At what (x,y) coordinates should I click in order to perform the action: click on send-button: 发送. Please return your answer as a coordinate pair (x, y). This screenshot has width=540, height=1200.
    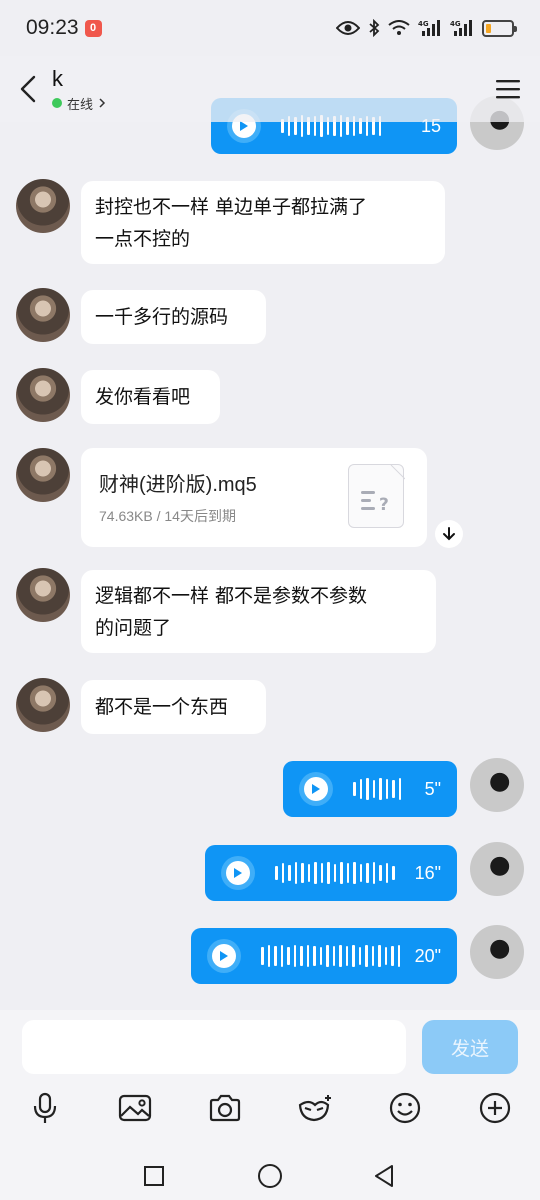
    Looking at the image, I should click on (470, 1047).